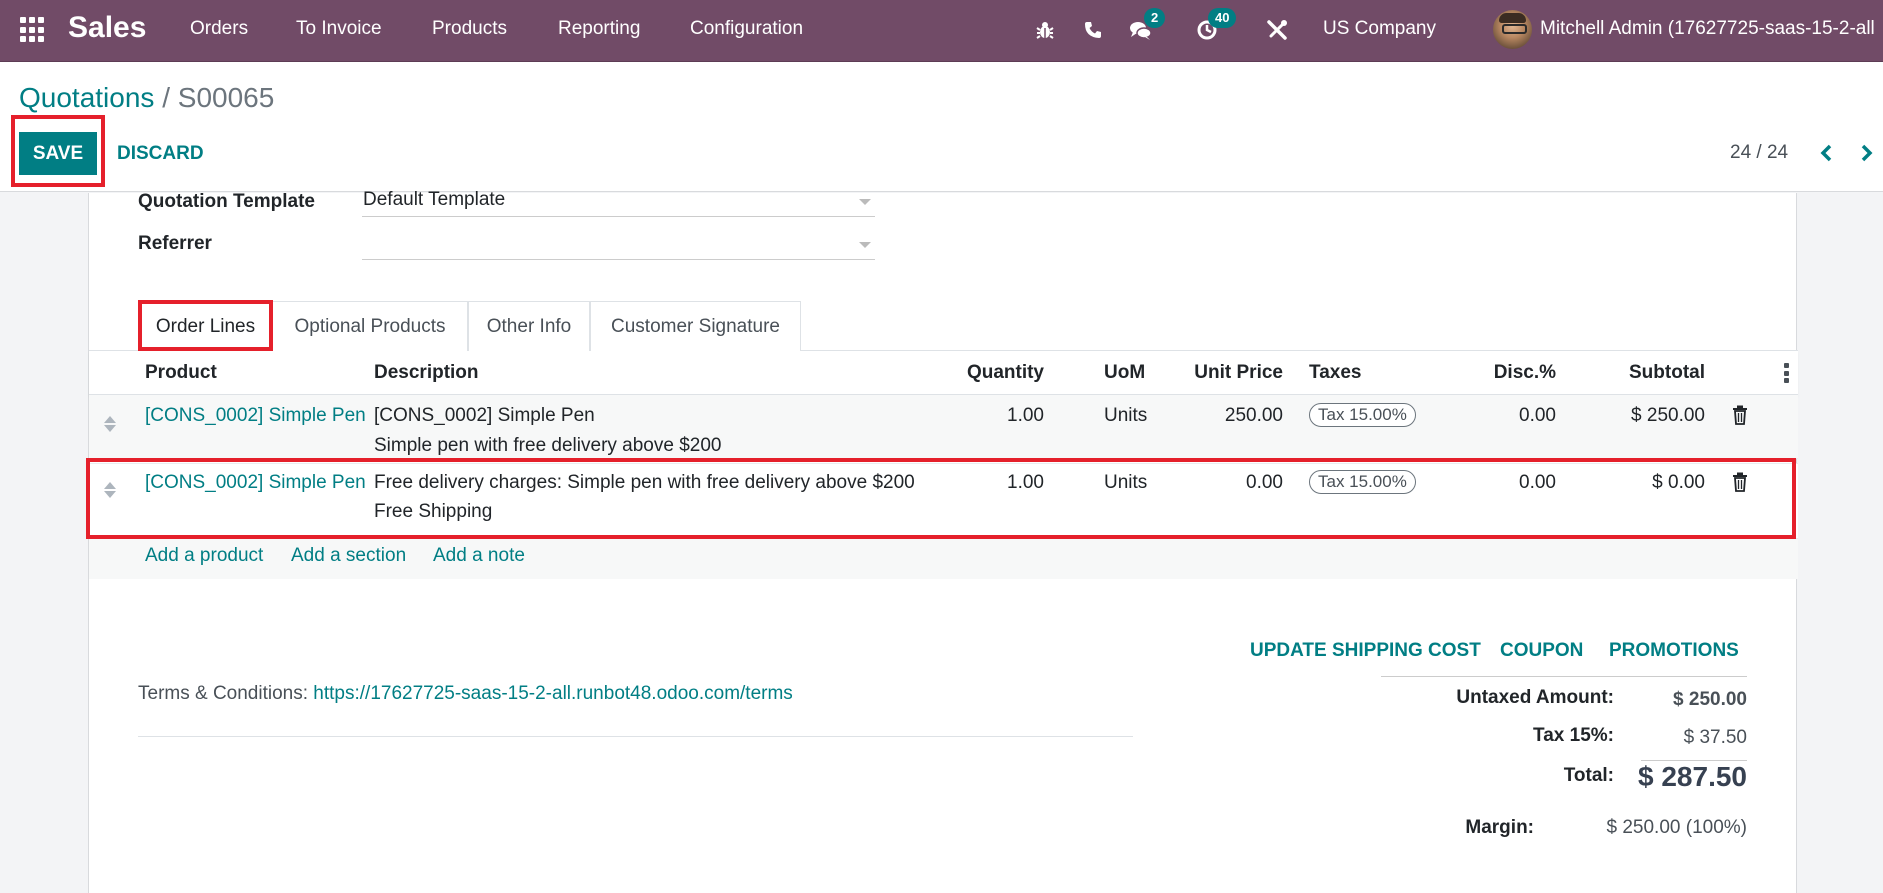 The image size is (1883, 893). Describe the element at coordinates (1499, 827) in the screenshot. I see `margin-label: Margin:` at that location.